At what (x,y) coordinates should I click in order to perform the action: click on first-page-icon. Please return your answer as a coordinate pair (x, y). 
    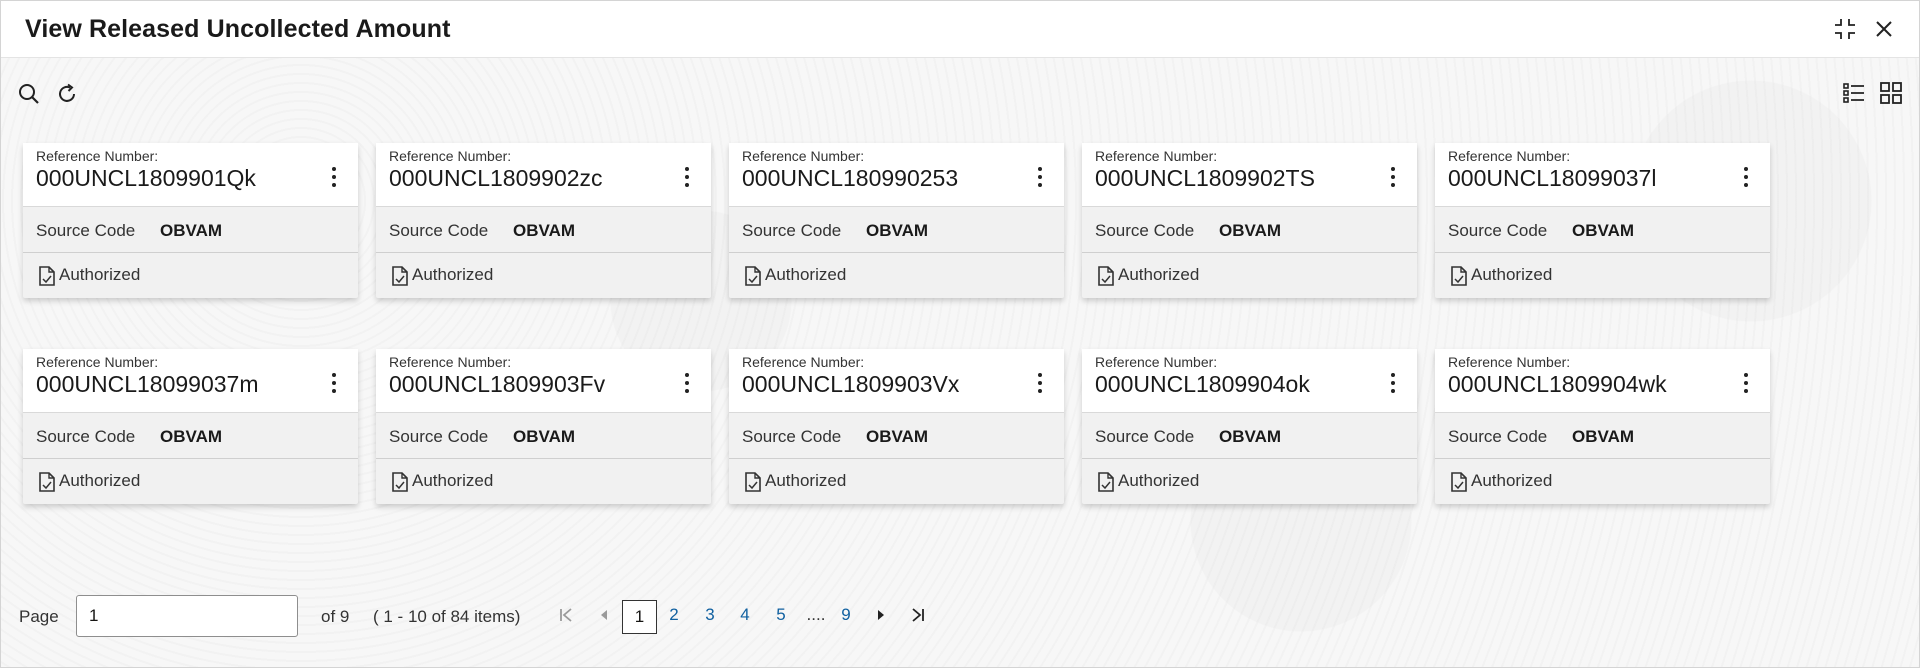
    Looking at the image, I should click on (566, 615).